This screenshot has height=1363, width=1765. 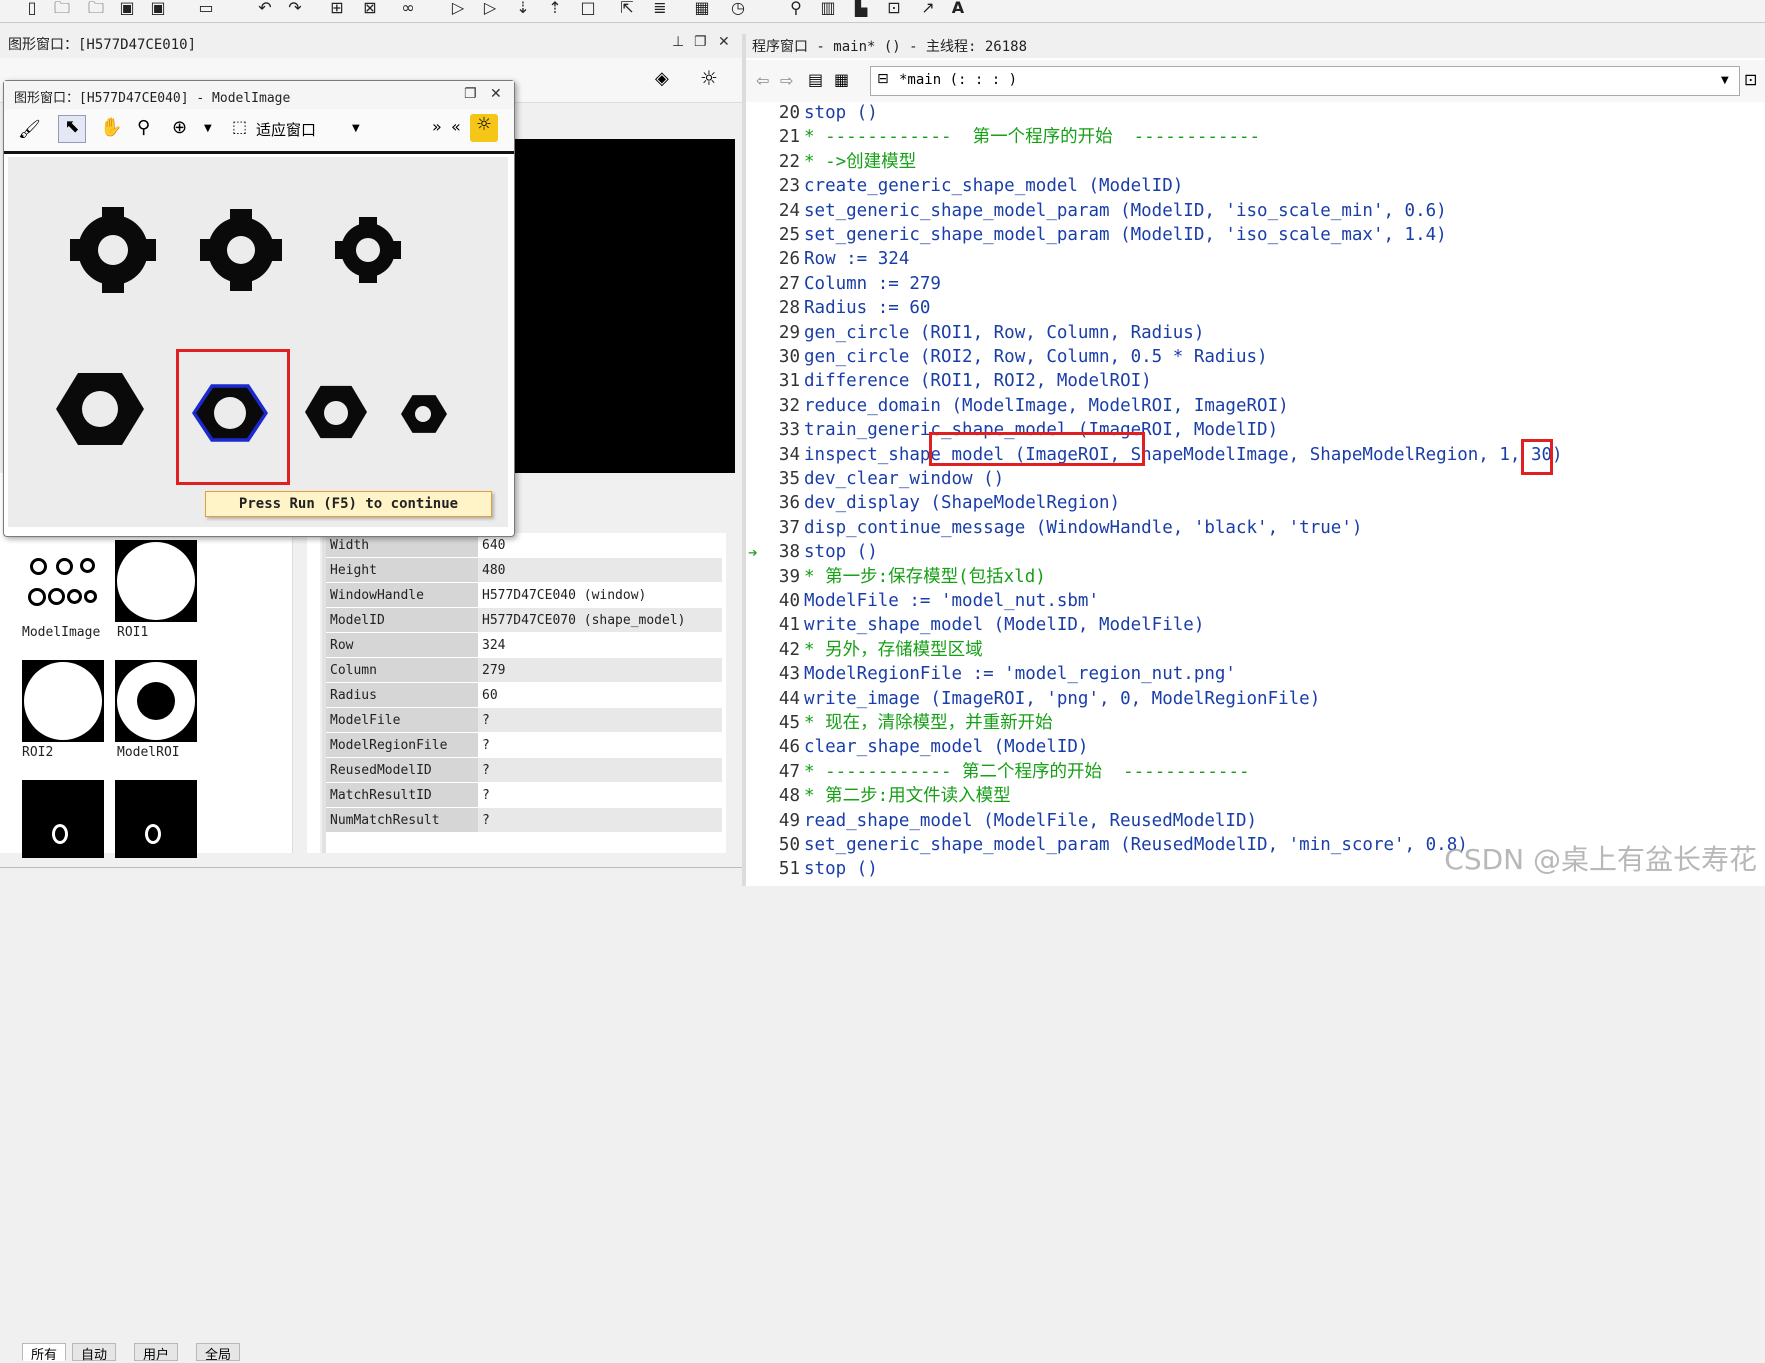 What do you see at coordinates (1255, 333) in the screenshot?
I see `code-line: 29 gen_circle (ROI1, Row, Column, Radius)` at bounding box center [1255, 333].